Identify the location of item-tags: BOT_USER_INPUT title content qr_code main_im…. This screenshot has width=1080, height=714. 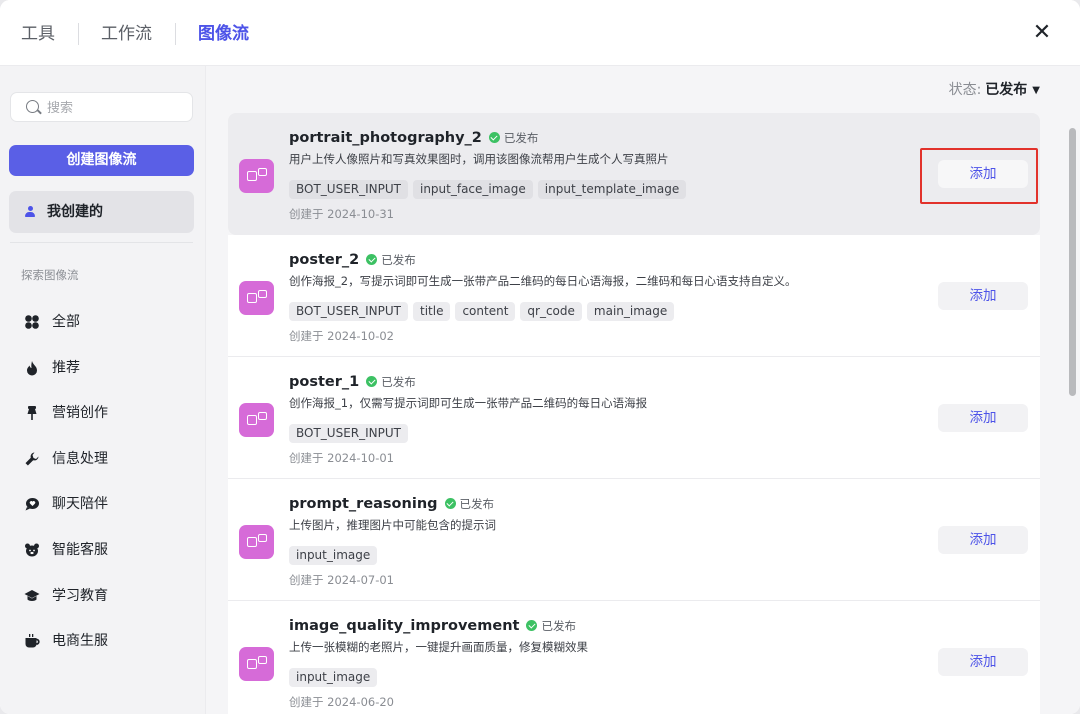
(484, 310).